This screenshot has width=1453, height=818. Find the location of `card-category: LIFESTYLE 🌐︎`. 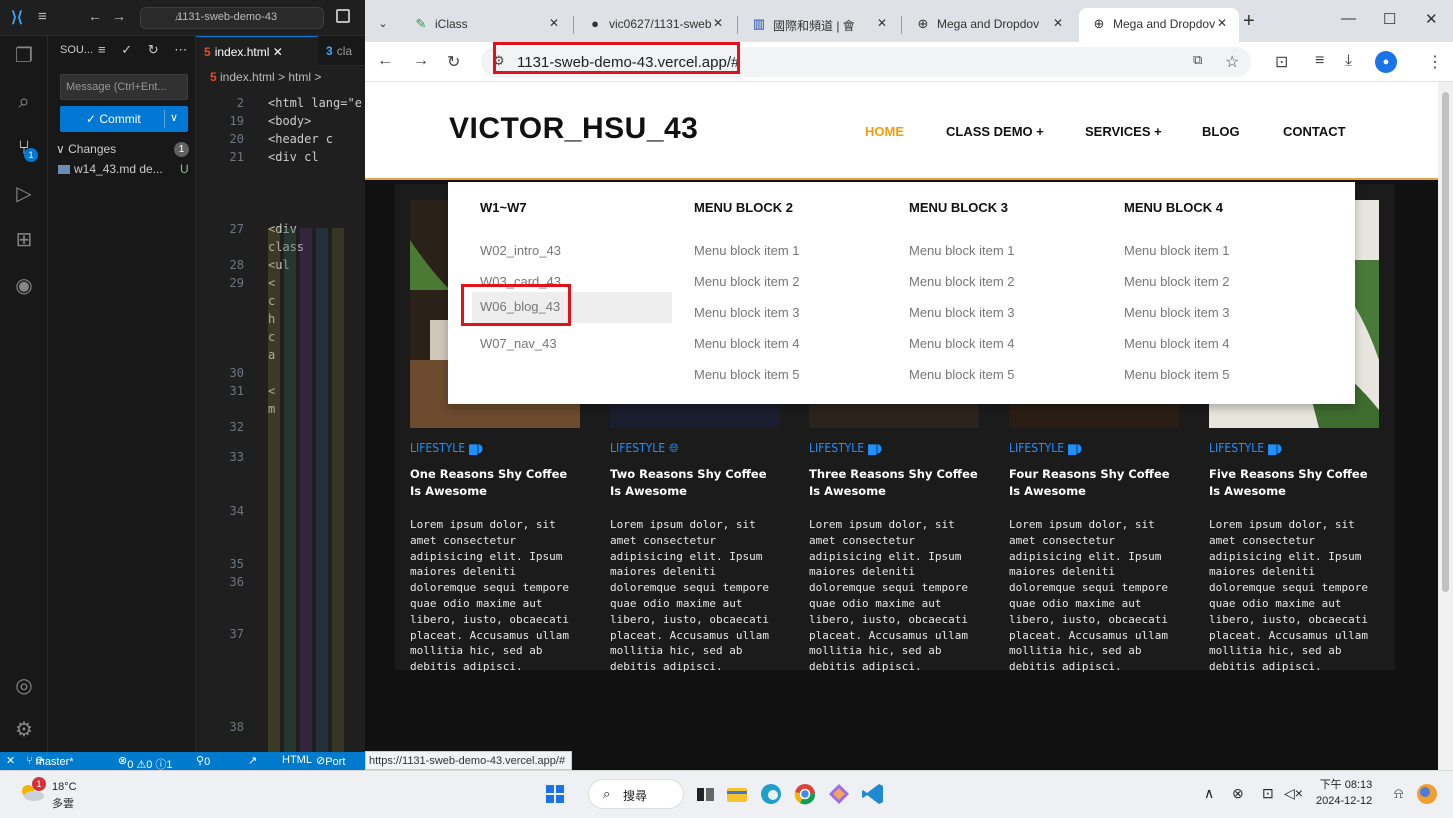

card-category: LIFESTYLE 🌐︎ is located at coordinates (644, 448).